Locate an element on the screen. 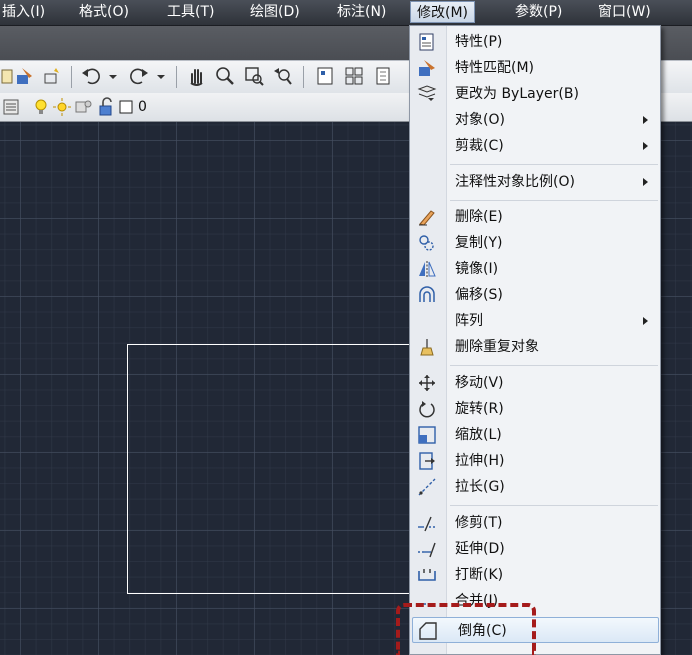 This screenshot has width=692, height=655. menu-tools: 工具(T) is located at coordinates (190, 12).